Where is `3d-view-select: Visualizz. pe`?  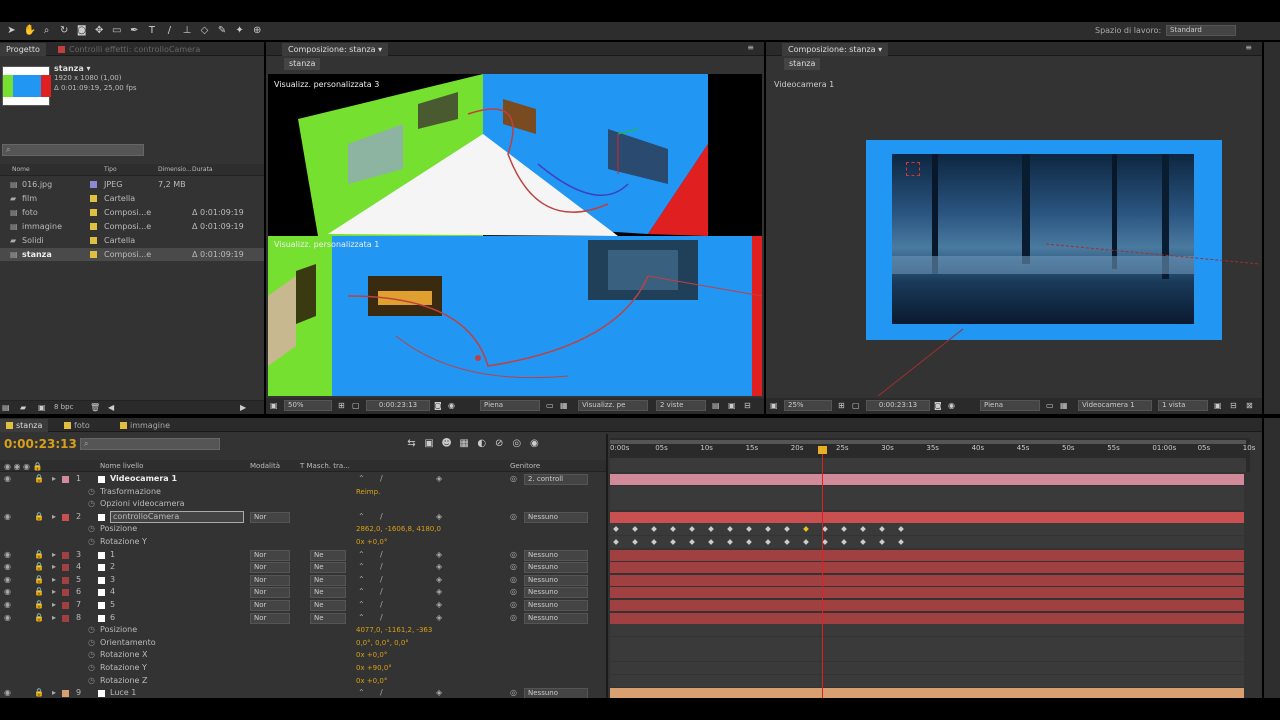
3d-view-select: Visualizz. pe is located at coordinates (613, 405).